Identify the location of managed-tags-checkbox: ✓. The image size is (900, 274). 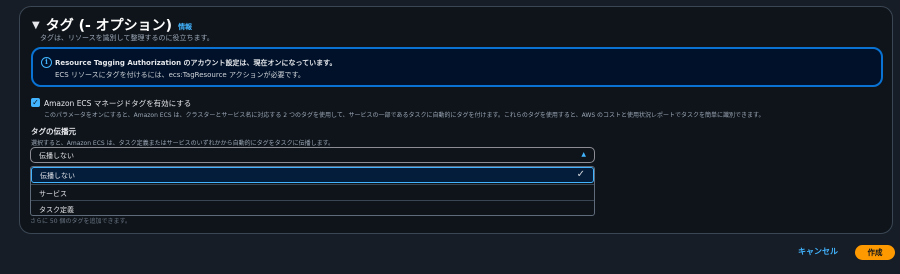
(35, 102).